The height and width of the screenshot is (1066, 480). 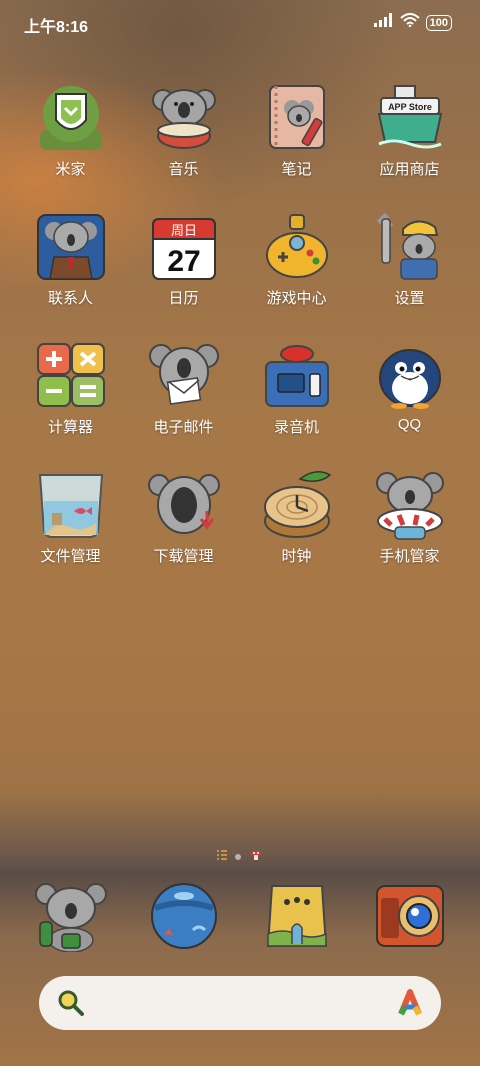 What do you see at coordinates (296, 298) in the screenshot?
I see `app-label: 游戏中心` at bounding box center [296, 298].